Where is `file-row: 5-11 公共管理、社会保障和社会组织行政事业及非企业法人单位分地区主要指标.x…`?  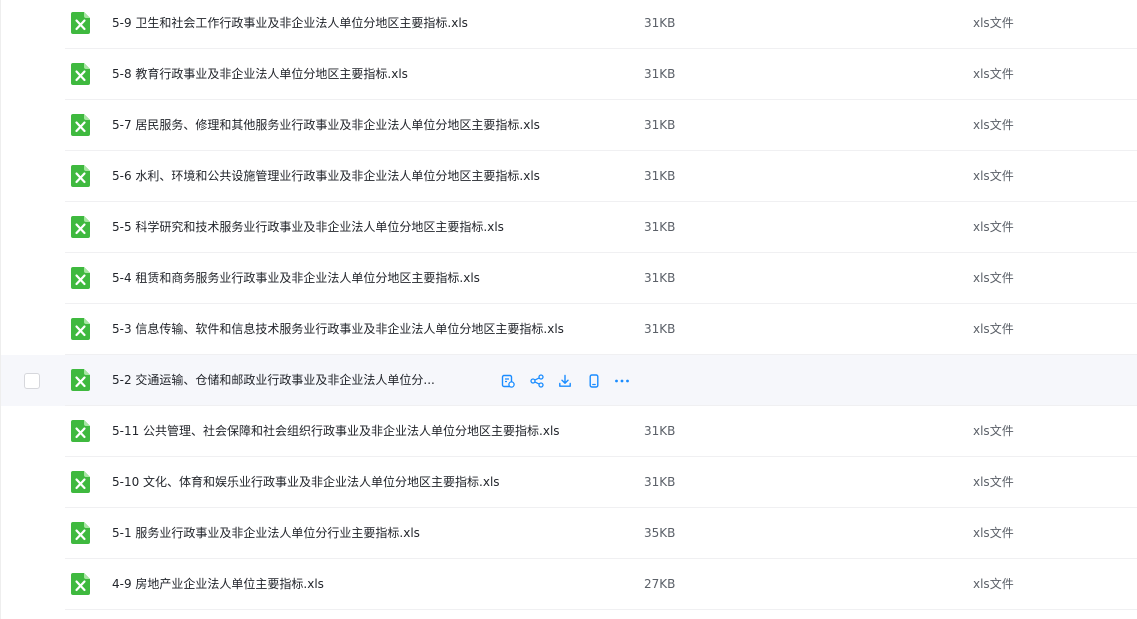
file-row: 5-11 公共管理、社会保障和社会组织行政事业及非企业法人单位分地区主要指标.x… is located at coordinates (569, 431).